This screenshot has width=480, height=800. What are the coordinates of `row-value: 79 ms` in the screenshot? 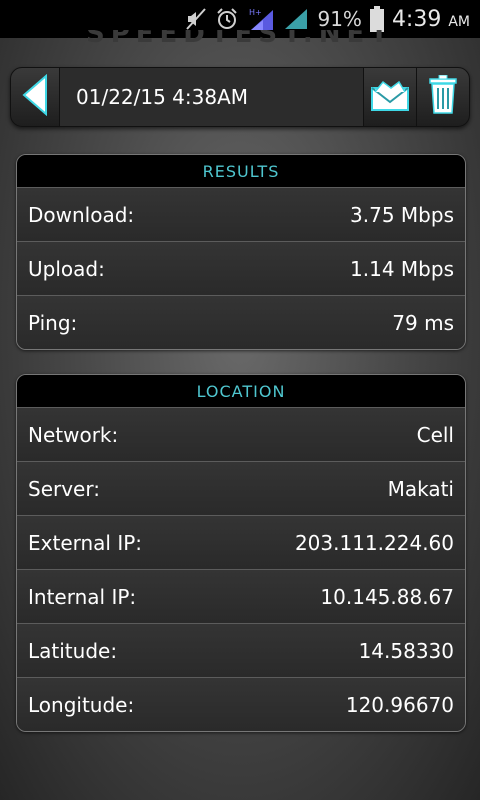 It's located at (423, 322).